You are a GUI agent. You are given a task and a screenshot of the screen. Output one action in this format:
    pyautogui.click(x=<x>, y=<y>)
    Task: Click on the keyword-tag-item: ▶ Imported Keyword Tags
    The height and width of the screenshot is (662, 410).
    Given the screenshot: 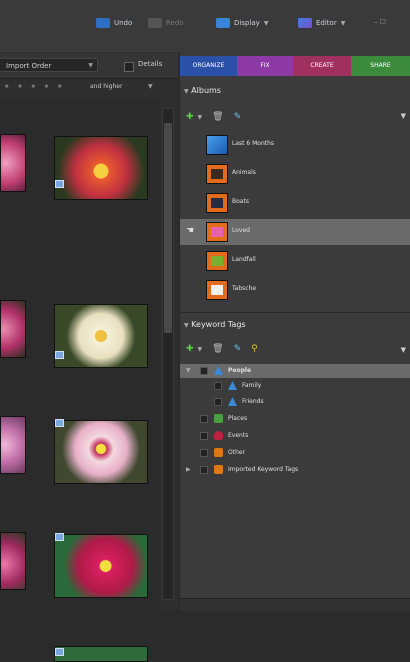 What is the action you would take?
    pyautogui.click(x=295, y=470)
    